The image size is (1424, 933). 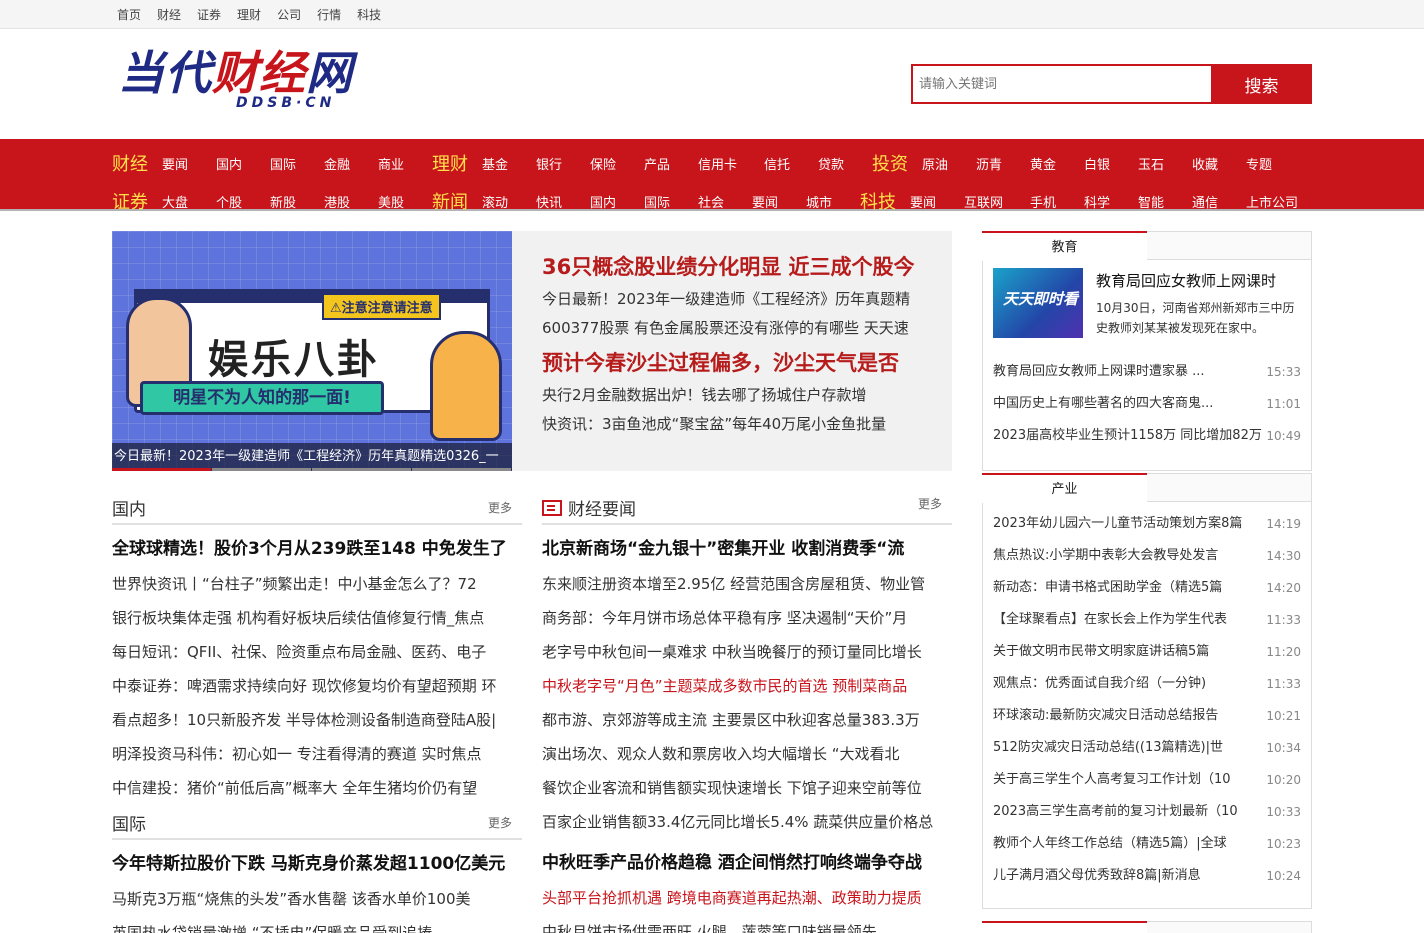 I want to click on list-item: 马斯克3万瓶“烧焦的头发”香水售罄 该香水单价100美, so click(x=317, y=899).